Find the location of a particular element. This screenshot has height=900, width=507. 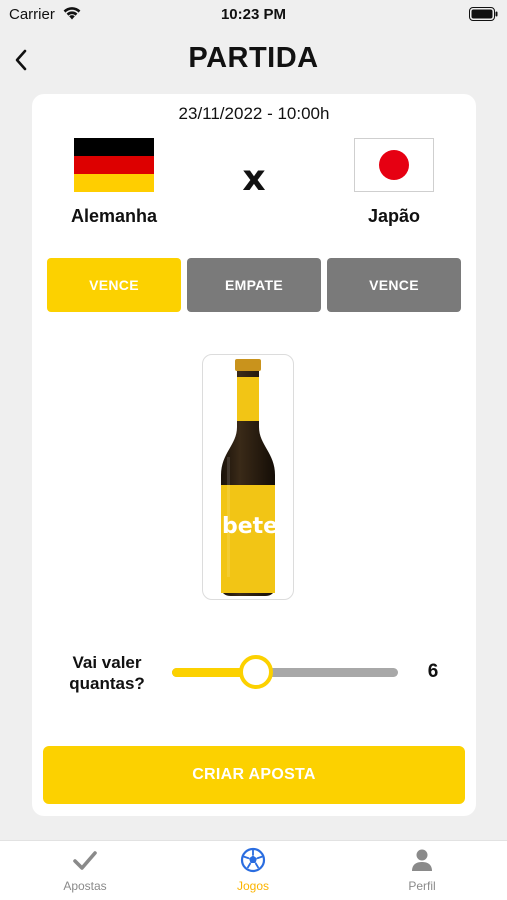

clock: 10:23 PM is located at coordinates (253, 14).